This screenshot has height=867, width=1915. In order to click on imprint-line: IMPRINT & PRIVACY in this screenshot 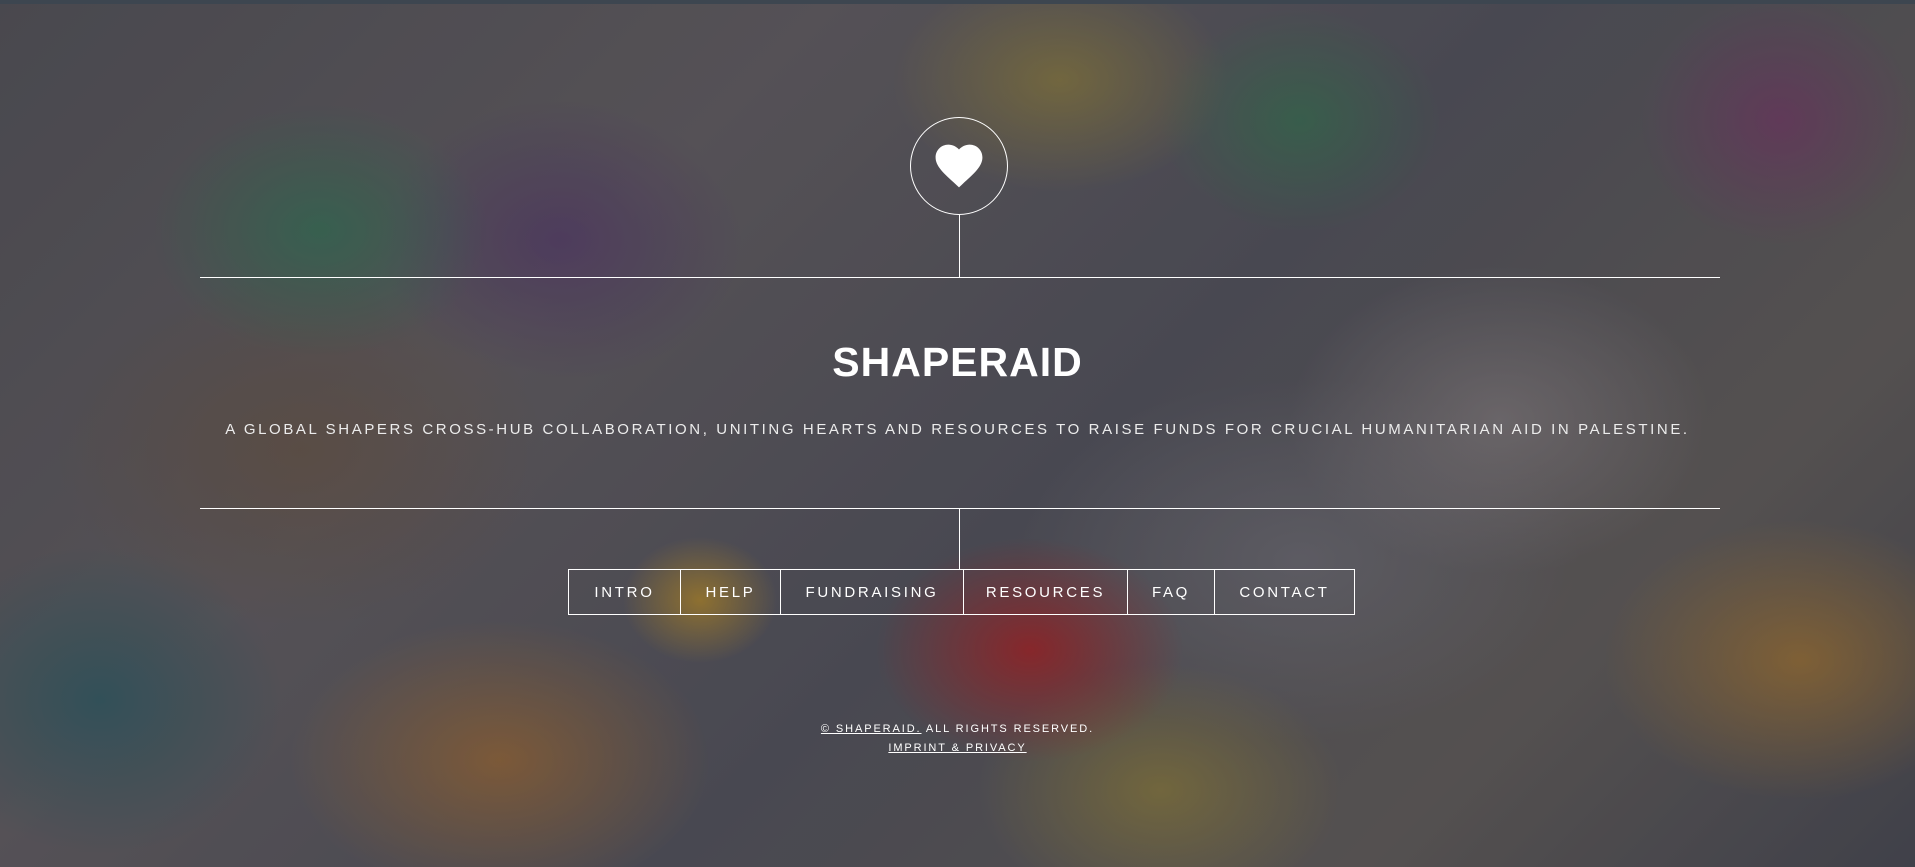, I will do `click(957, 748)`.